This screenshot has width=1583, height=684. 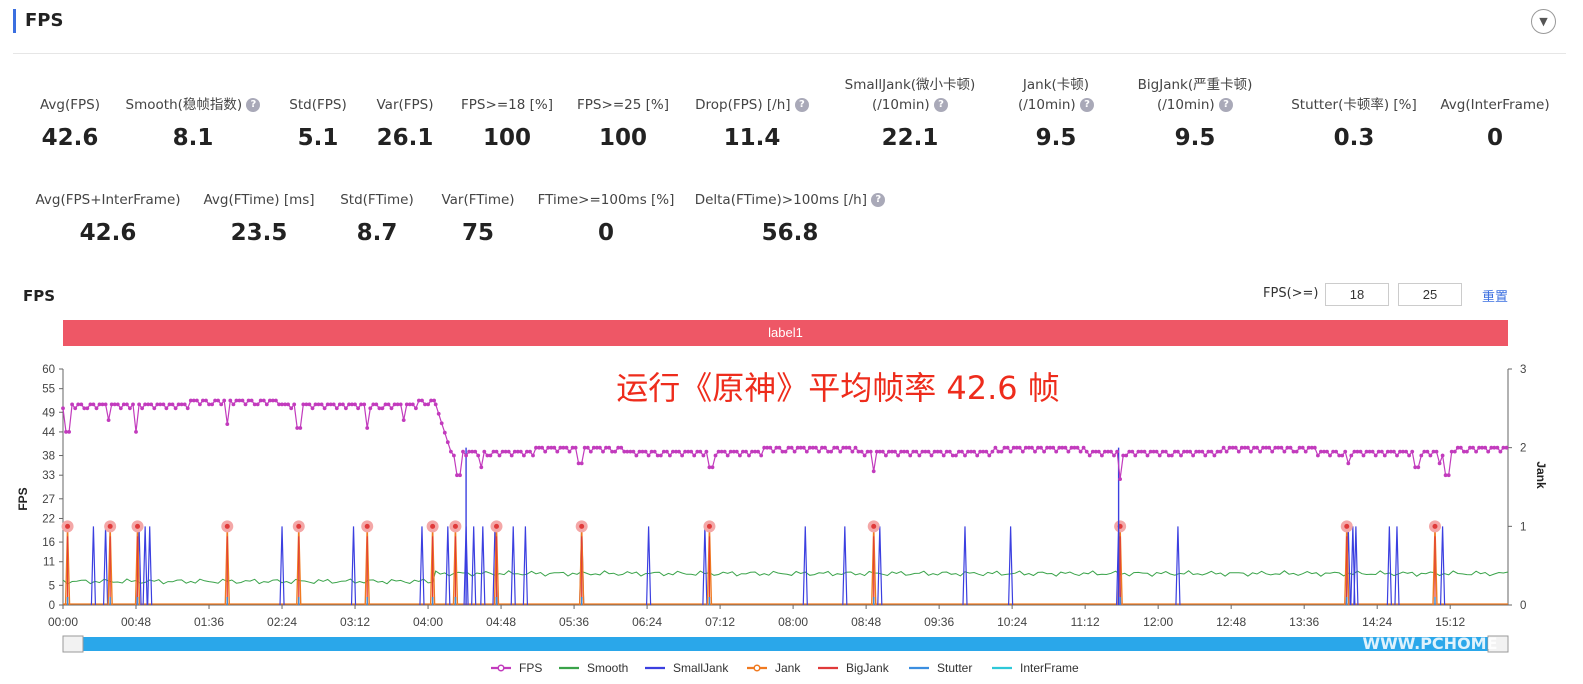 I want to click on x-tick-label: 05:36, so click(x=574, y=622).